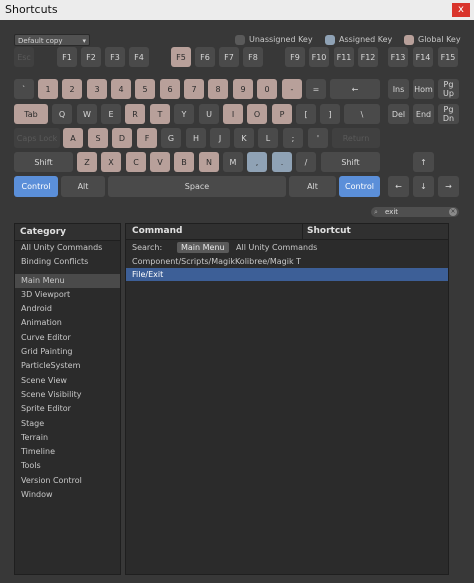  What do you see at coordinates (160, 162) in the screenshot?
I see `key-v: V` at bounding box center [160, 162].